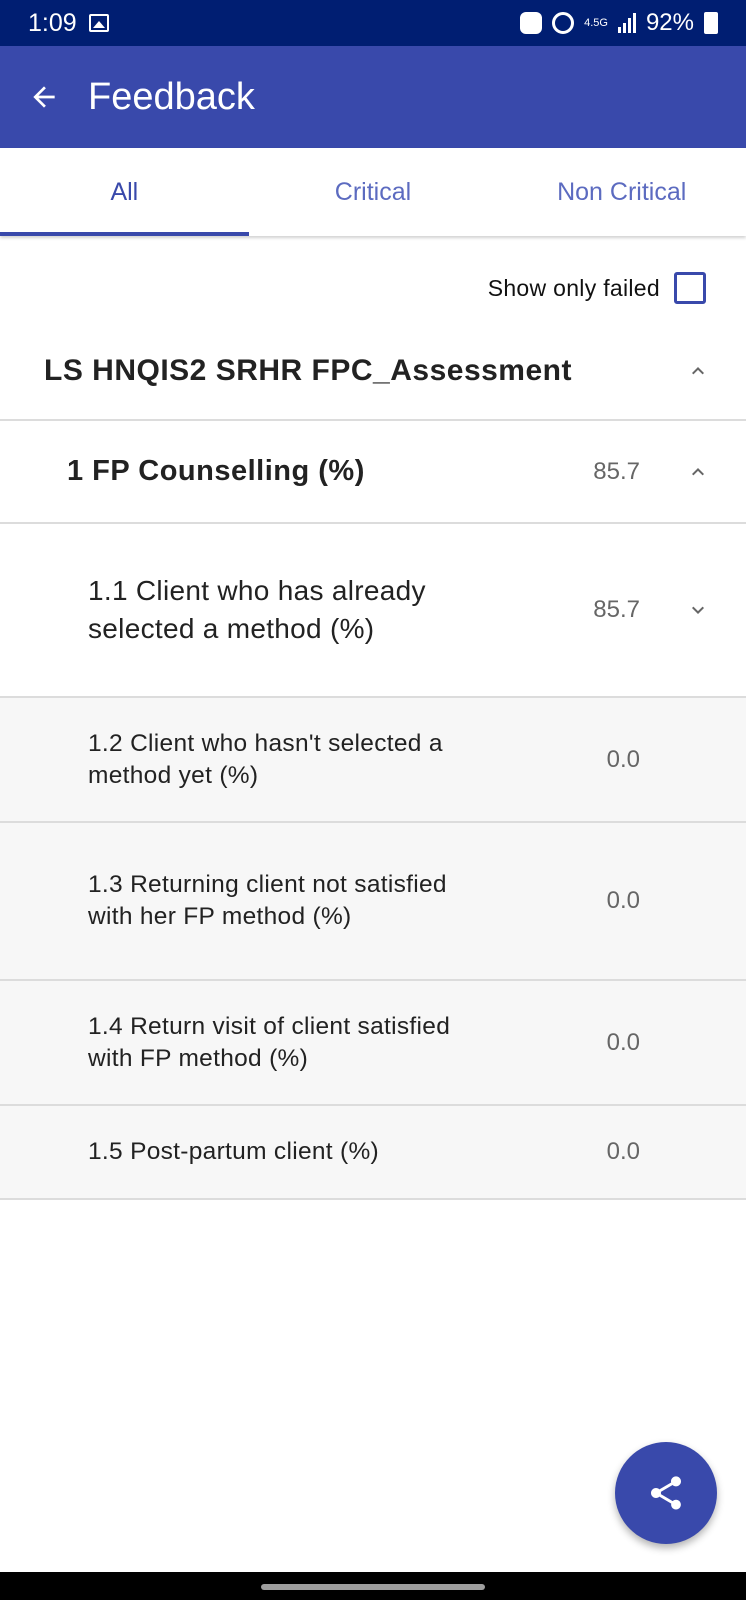 The width and height of the screenshot is (746, 1600). I want to click on status-time: 1:09, so click(52, 22).